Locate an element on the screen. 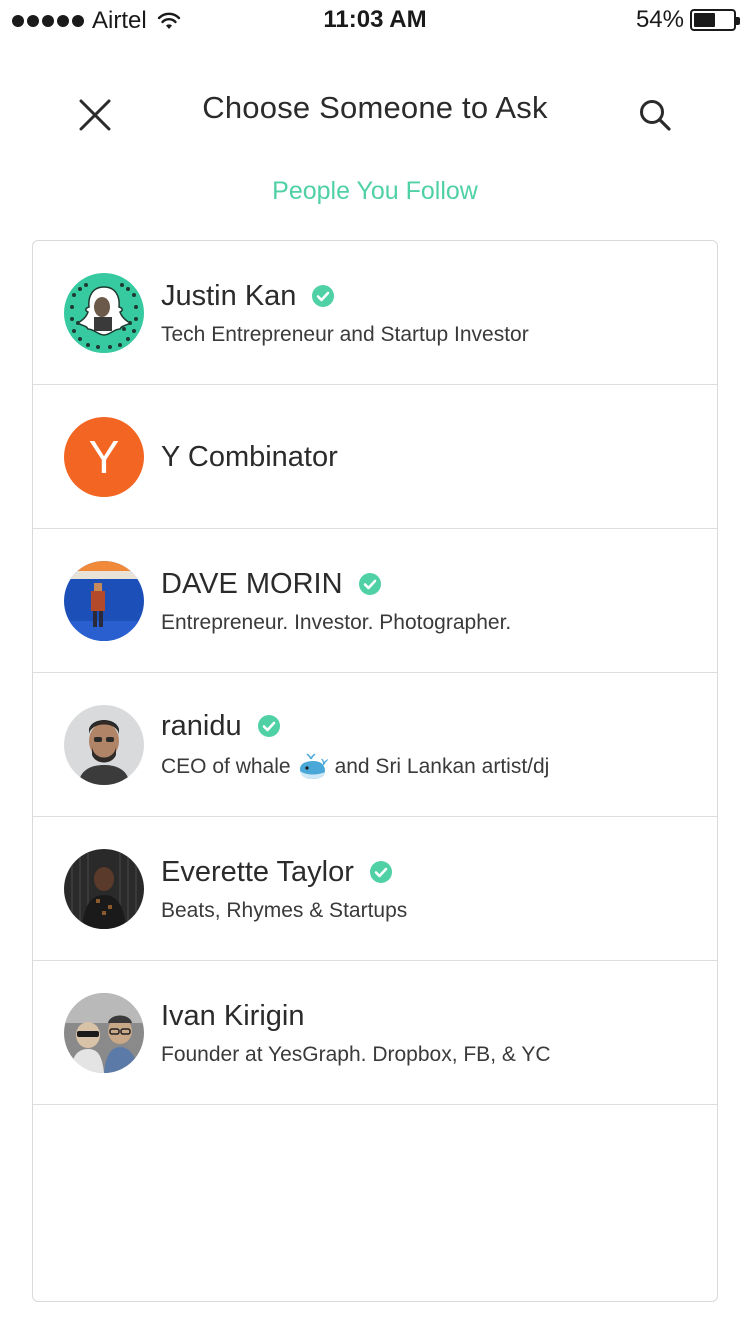 Image resolution: width=750 pixels, height=1334 pixels. search-button is located at coordinates (655, 115).